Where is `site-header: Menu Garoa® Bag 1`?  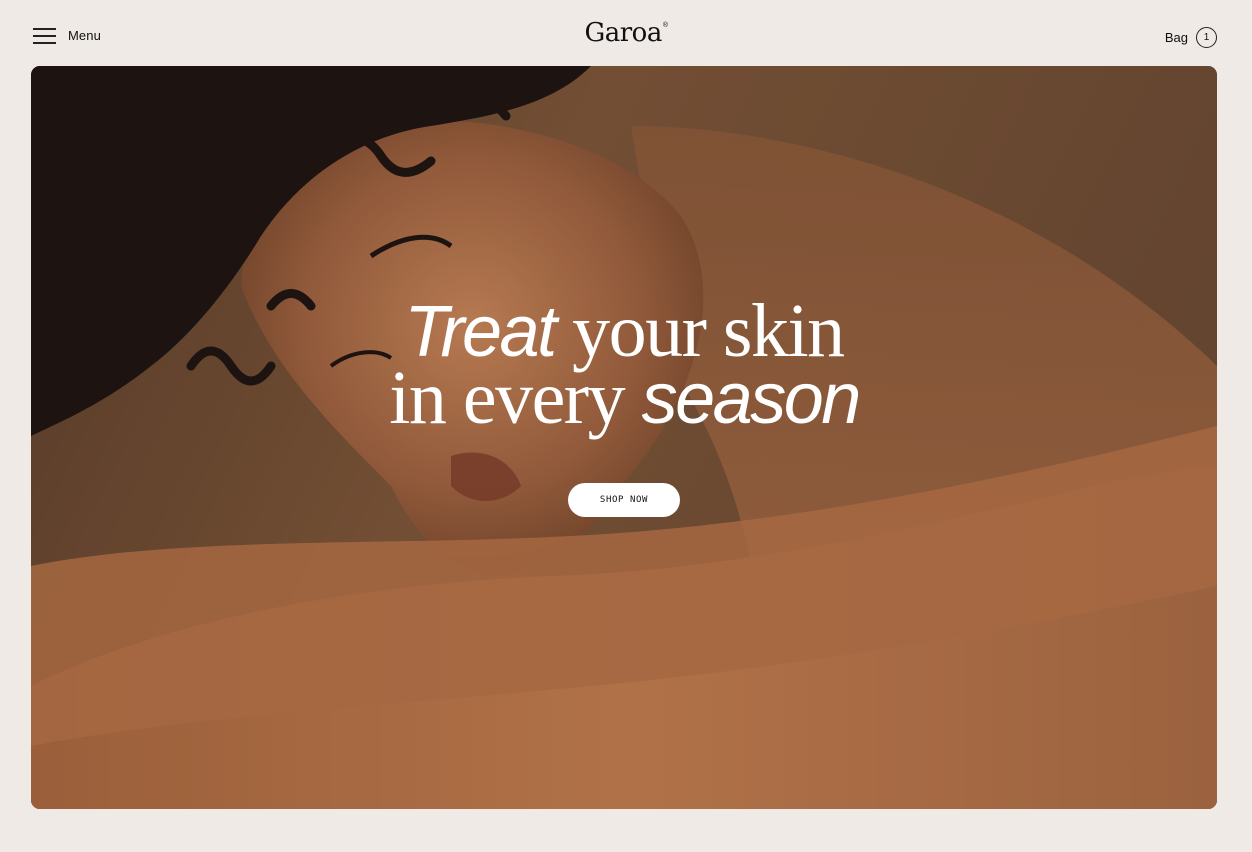 site-header: Menu Garoa® Bag 1 is located at coordinates (626, 33).